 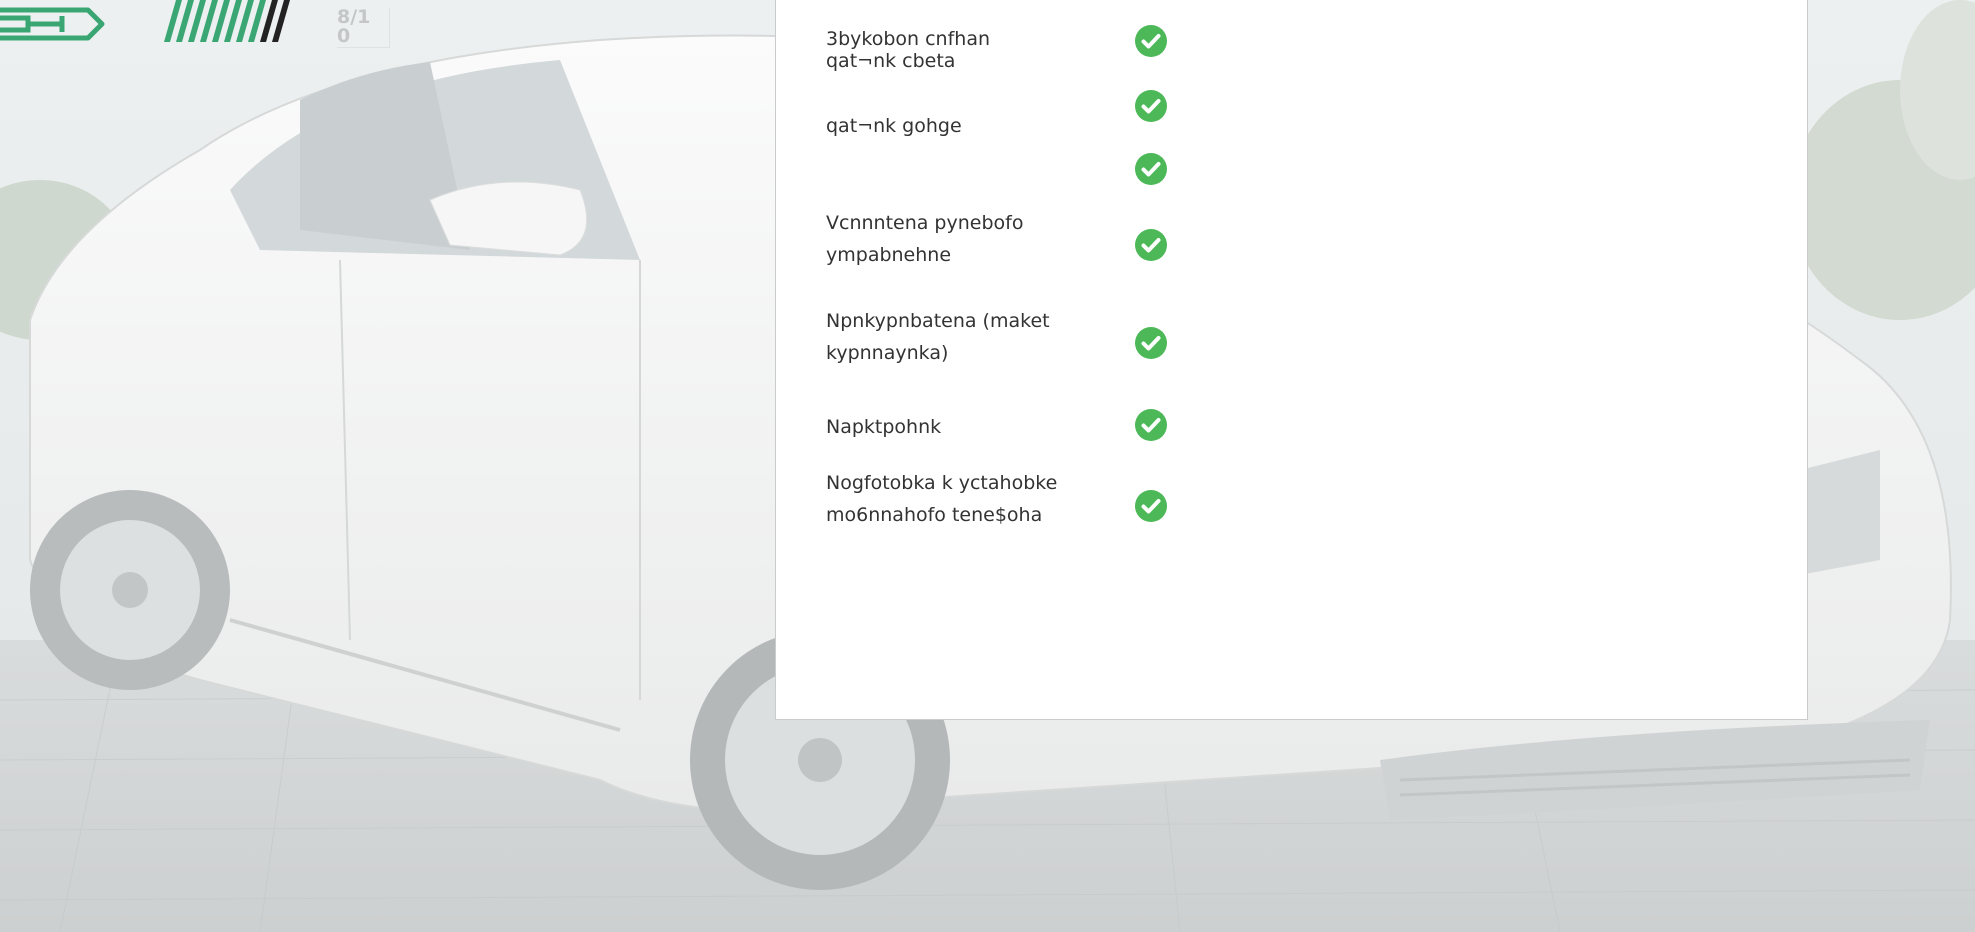 I want to click on list-item: Napktpohnk, so click(x=976, y=427).